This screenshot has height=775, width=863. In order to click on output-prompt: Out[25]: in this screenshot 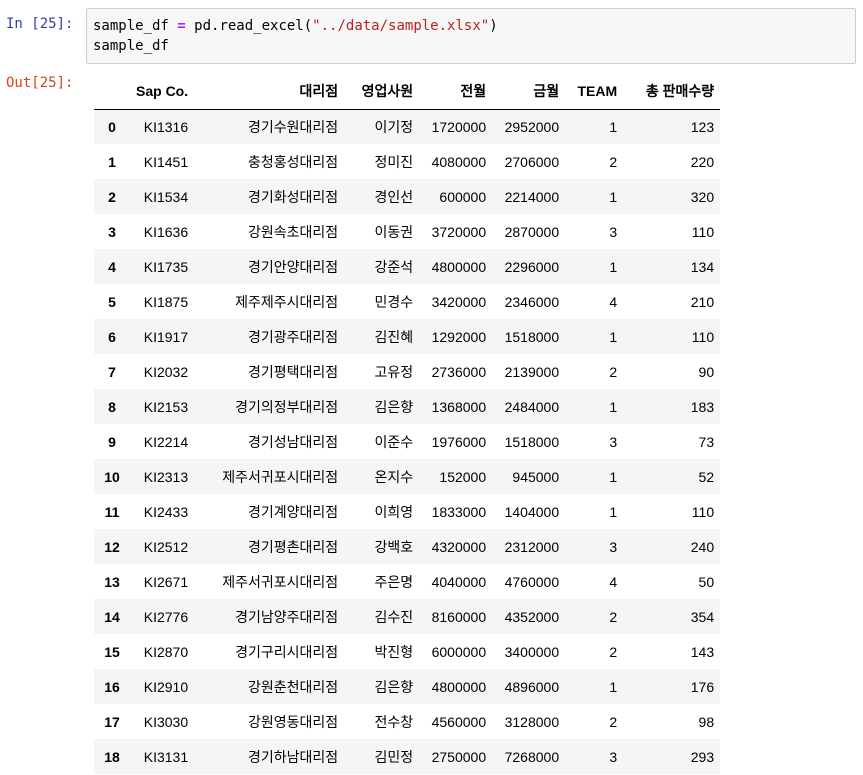, I will do `click(40, 83)`.